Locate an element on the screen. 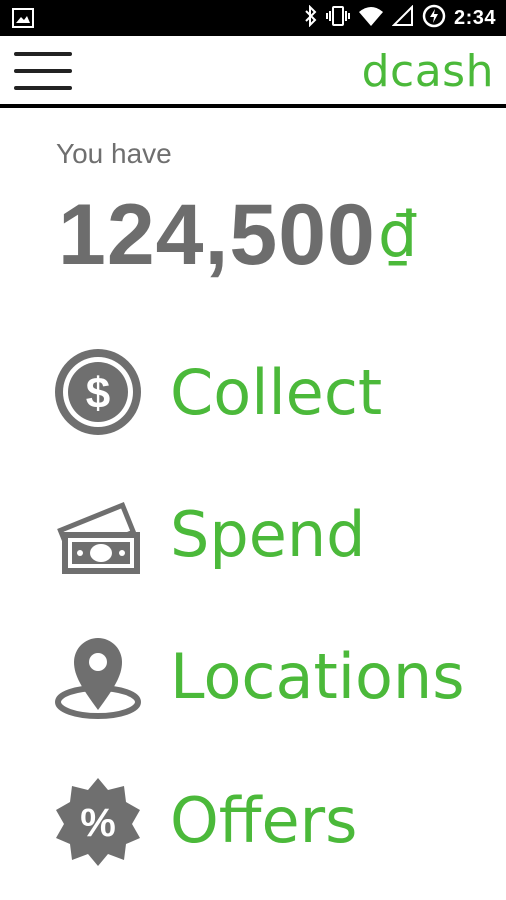 The height and width of the screenshot is (900, 506). brand-logo: dcash is located at coordinates (427, 71).